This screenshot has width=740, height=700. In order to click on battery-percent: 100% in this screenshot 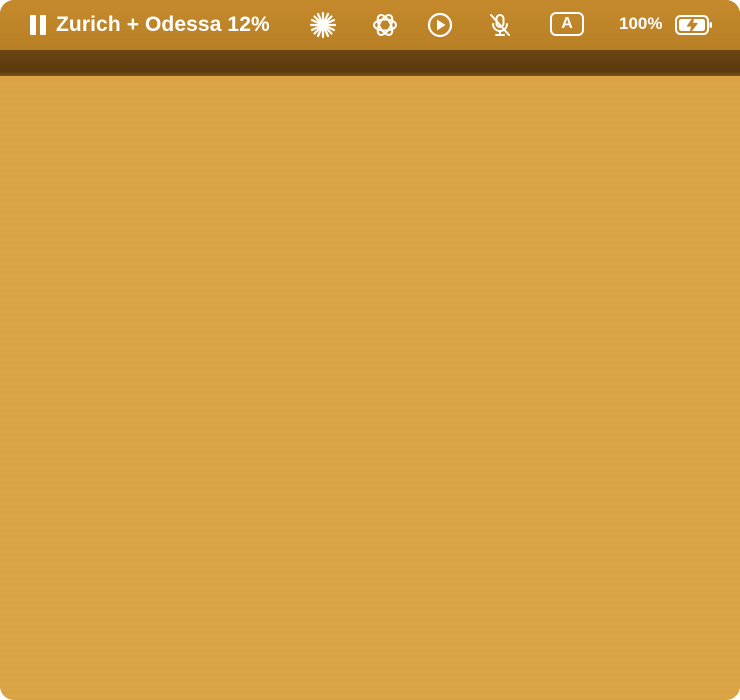, I will do `click(640, 24)`.